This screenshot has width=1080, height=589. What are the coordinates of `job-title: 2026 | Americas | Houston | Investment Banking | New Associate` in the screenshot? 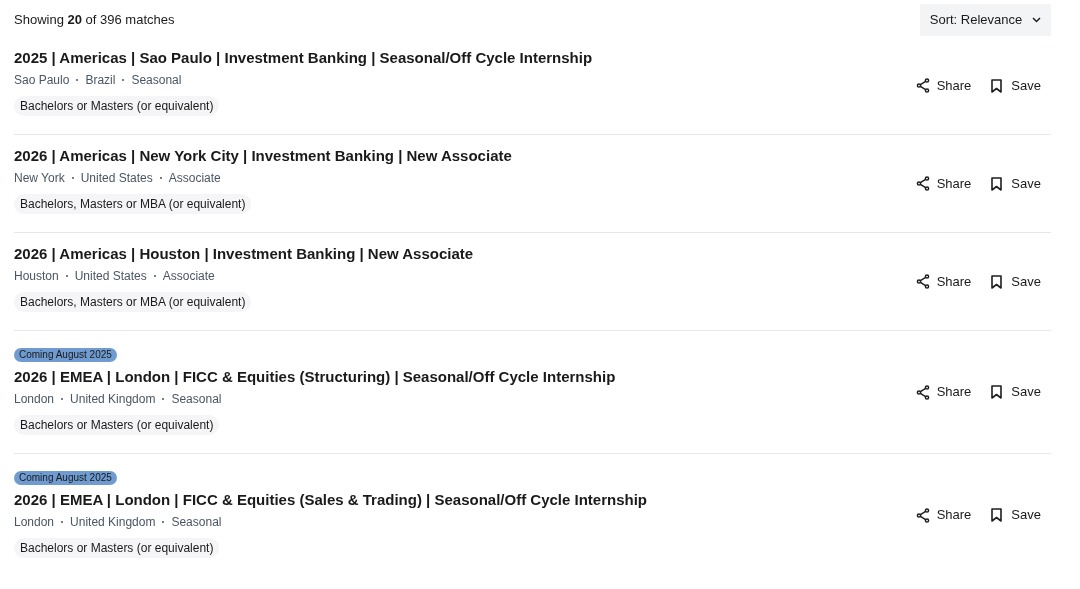 It's located at (244, 254).